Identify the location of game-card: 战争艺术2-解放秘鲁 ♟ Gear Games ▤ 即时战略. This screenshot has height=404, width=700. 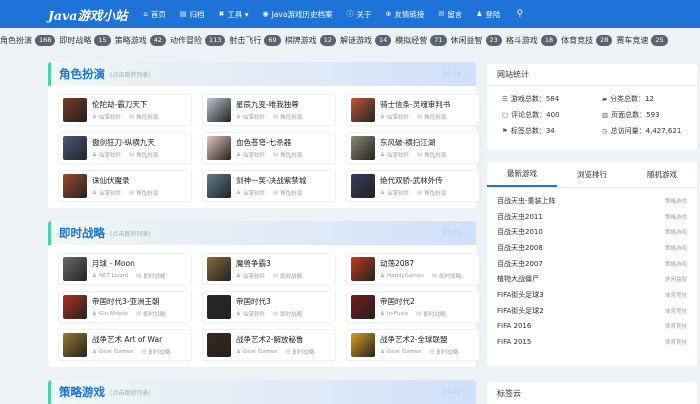
(269, 345).